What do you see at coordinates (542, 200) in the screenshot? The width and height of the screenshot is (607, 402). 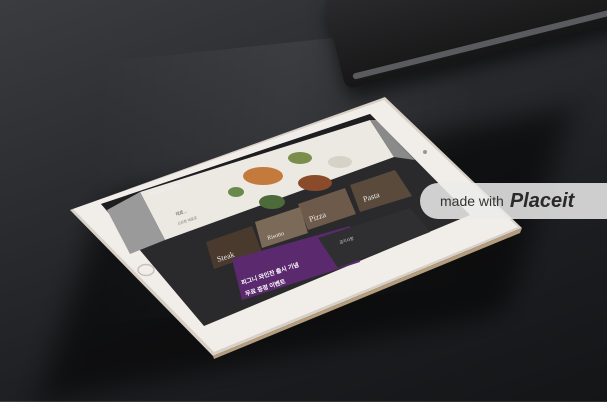 I see `watermark-brand: Placeit` at bounding box center [542, 200].